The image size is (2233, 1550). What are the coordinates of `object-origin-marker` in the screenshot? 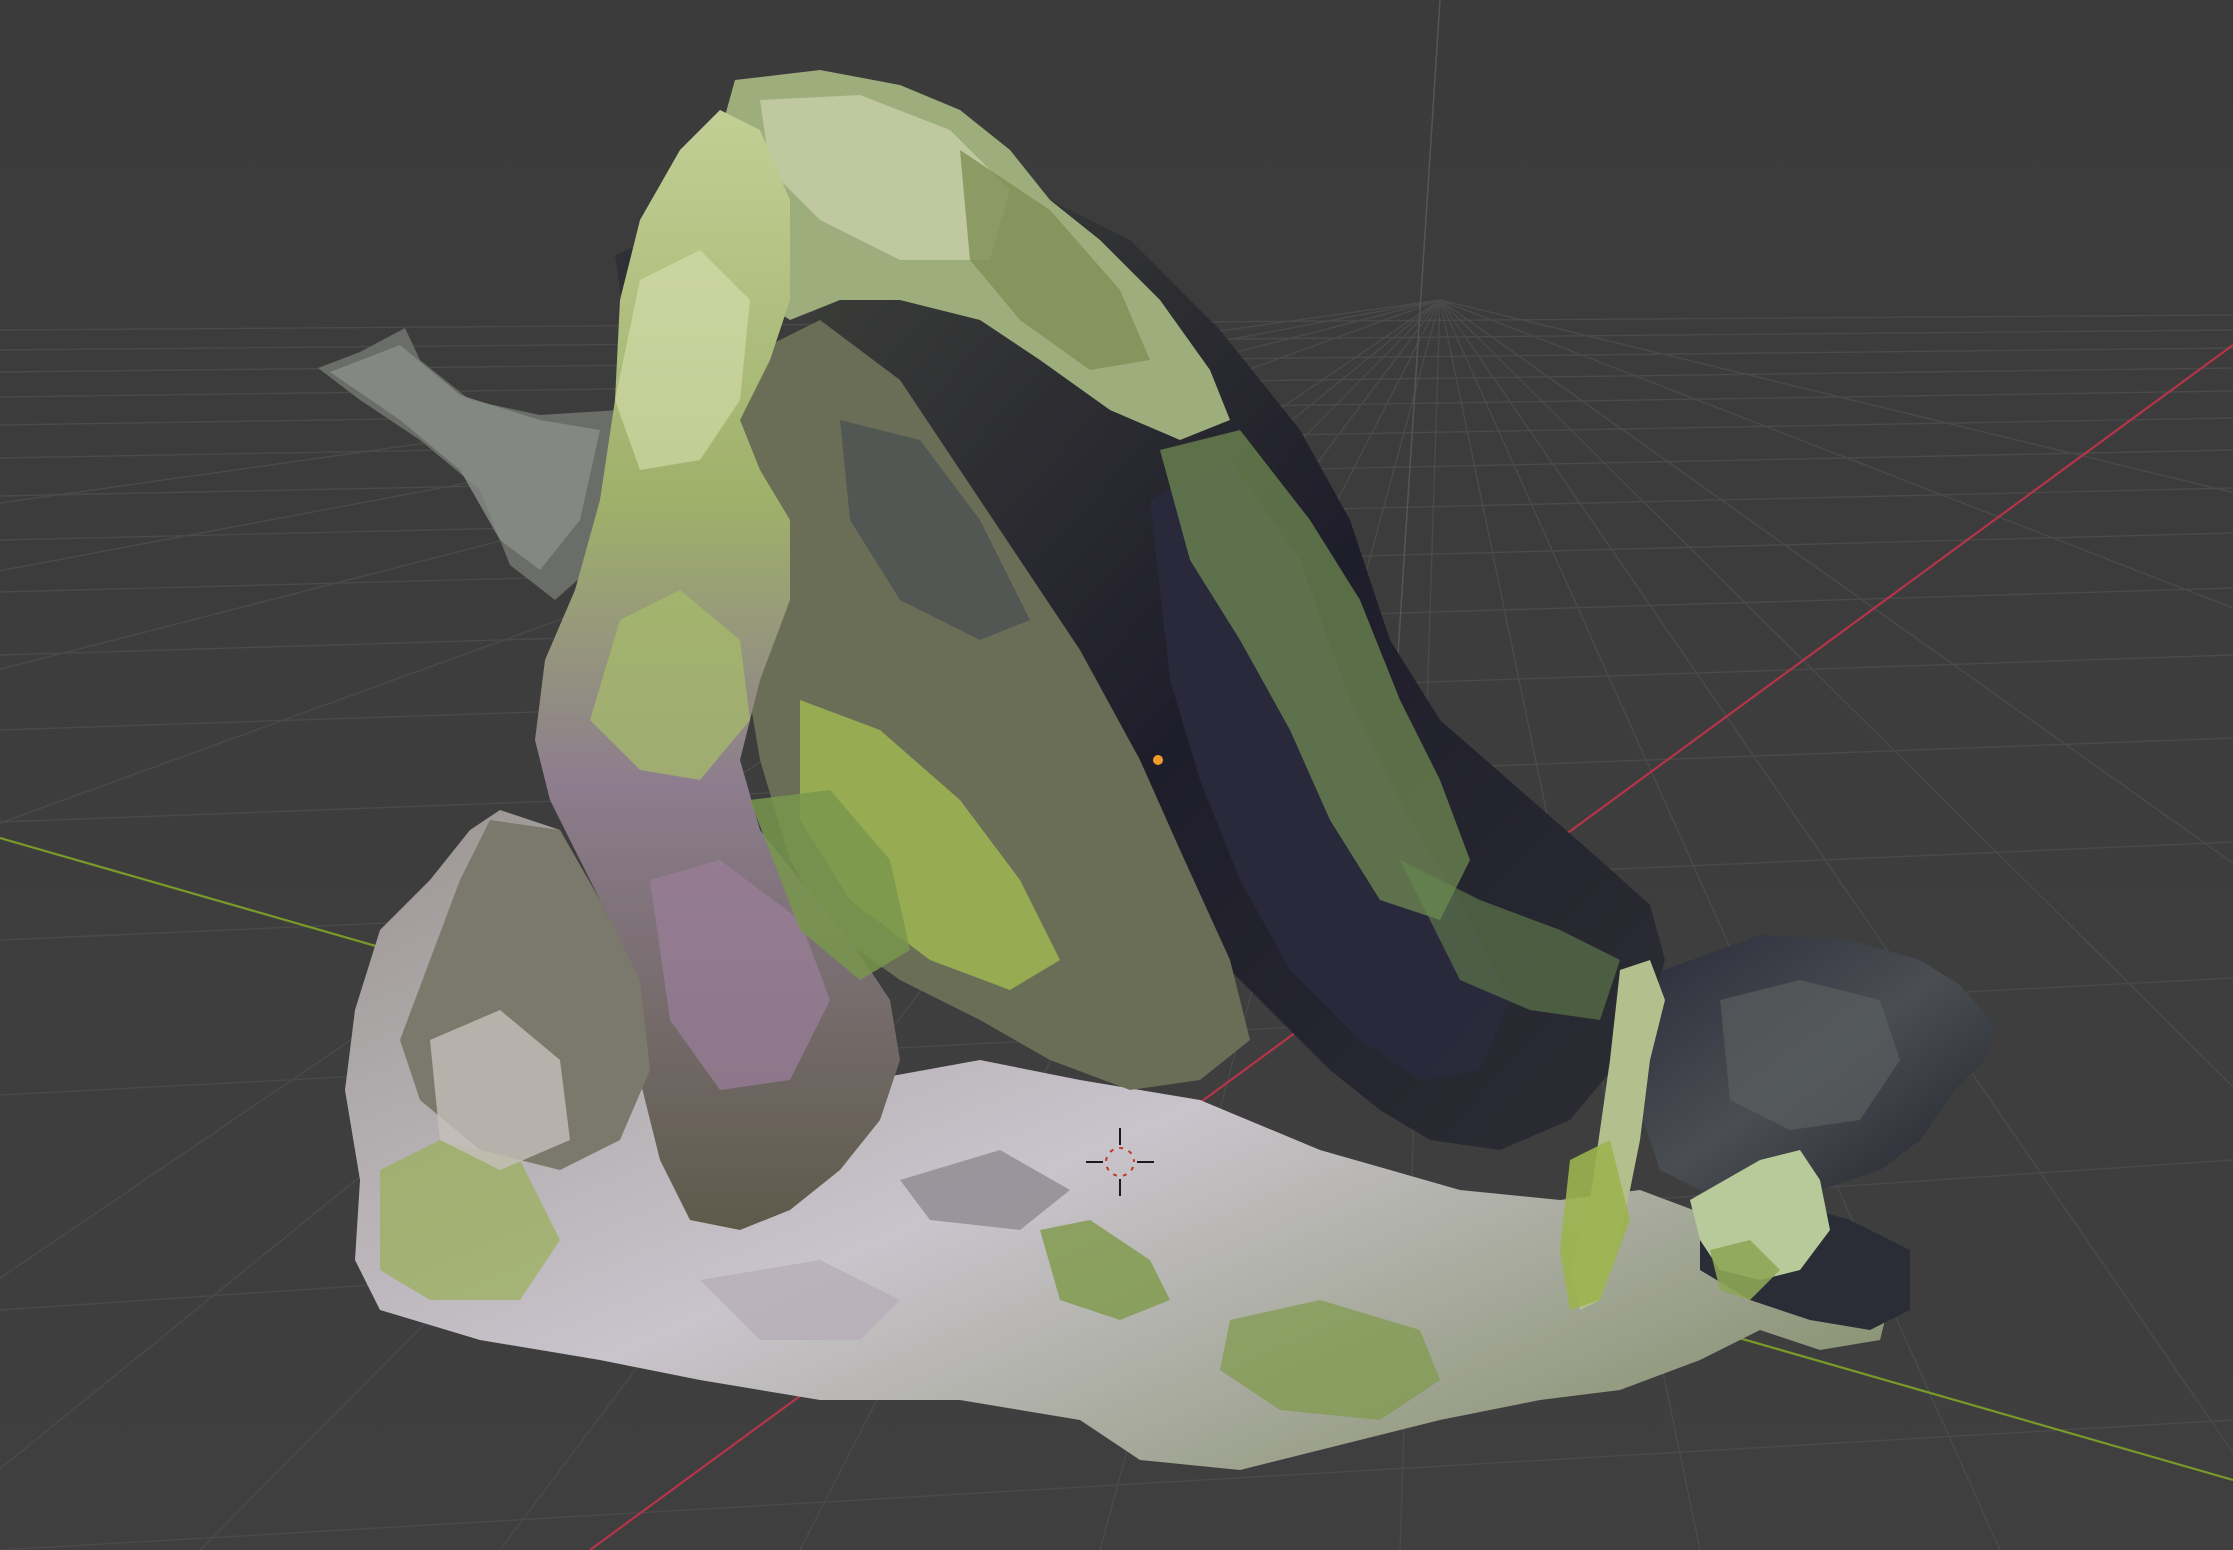 It's located at (1158, 760).